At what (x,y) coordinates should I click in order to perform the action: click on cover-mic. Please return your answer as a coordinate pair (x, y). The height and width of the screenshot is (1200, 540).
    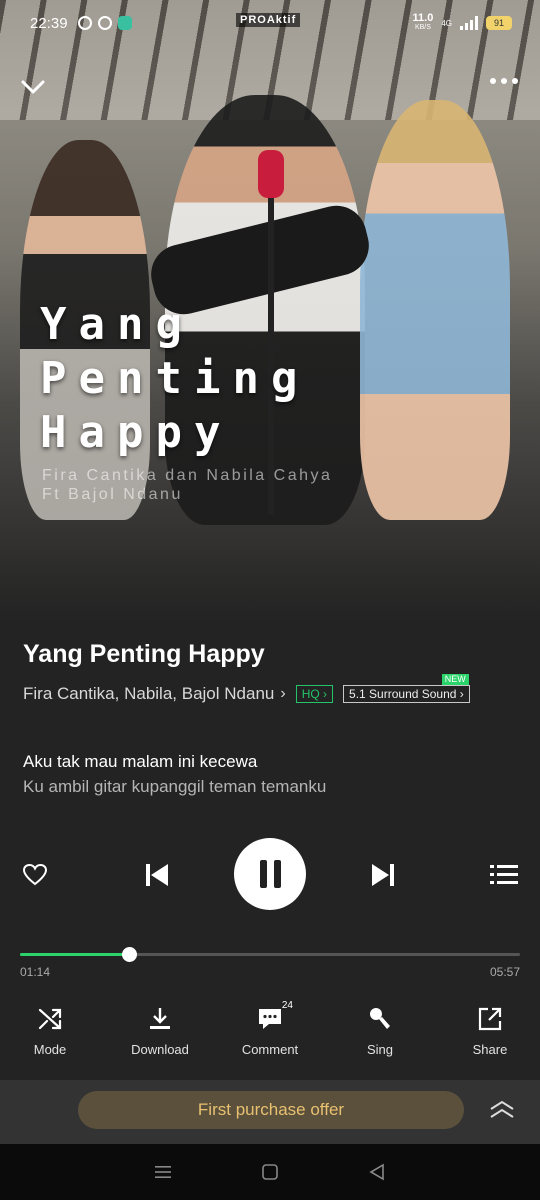
    Looking at the image, I should click on (271, 174).